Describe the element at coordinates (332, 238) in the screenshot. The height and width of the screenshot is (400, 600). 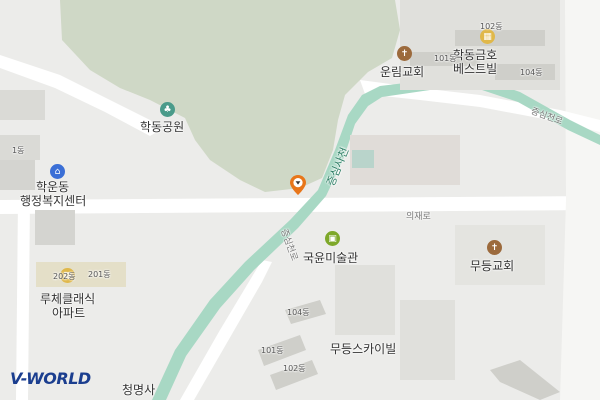
I see `gallery-icon: ▣` at that location.